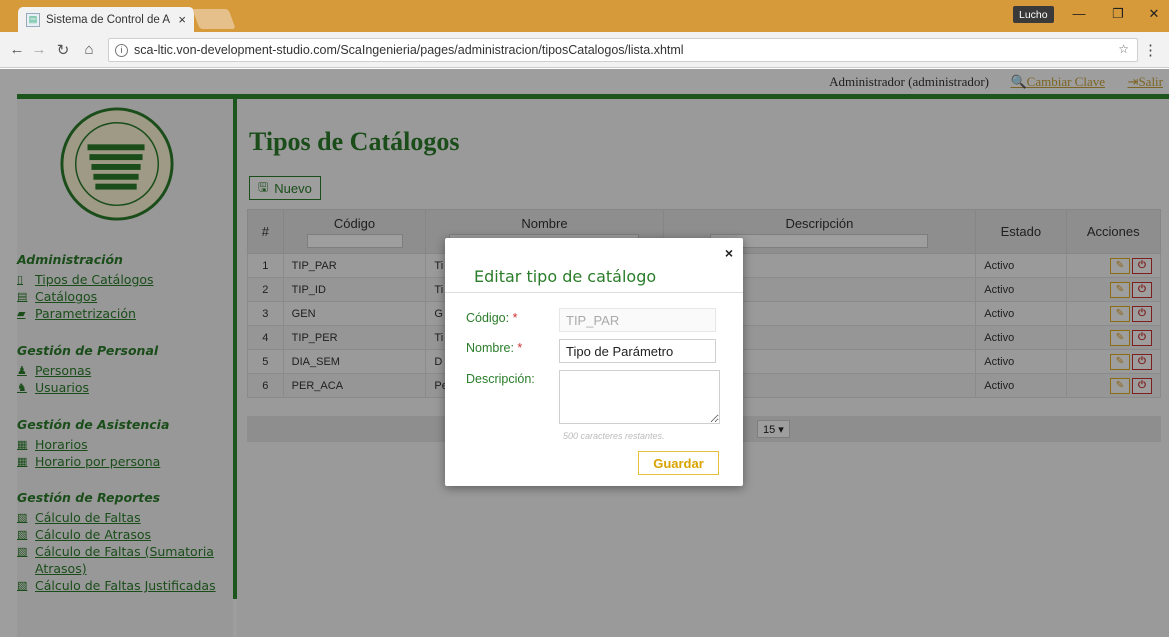 The image size is (1169, 637). What do you see at coordinates (1150, 50) in the screenshot?
I see `menu-icon: ⋮` at bounding box center [1150, 50].